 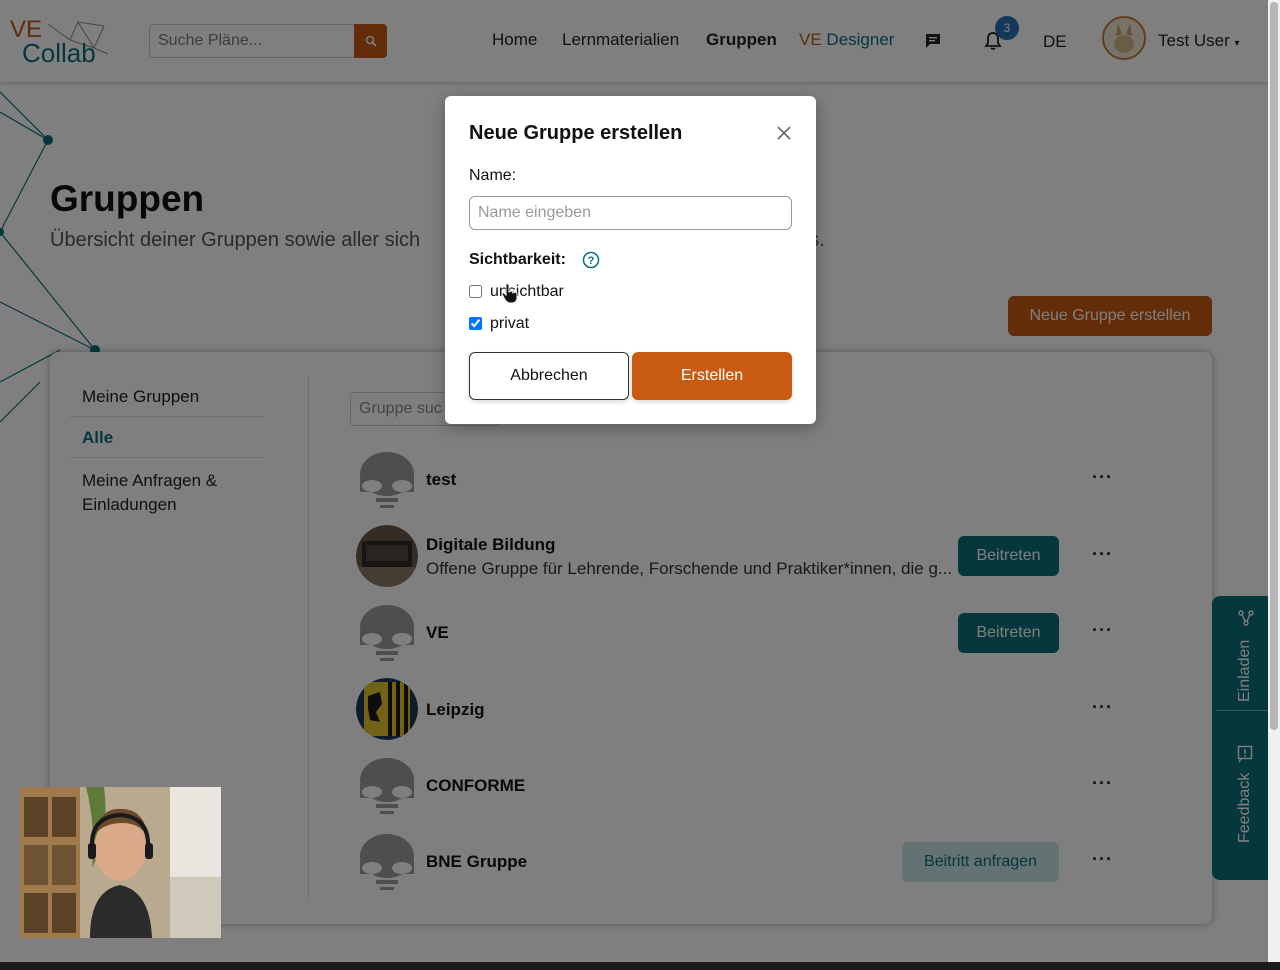 I want to click on webcam-overlay, so click(x=120, y=862).